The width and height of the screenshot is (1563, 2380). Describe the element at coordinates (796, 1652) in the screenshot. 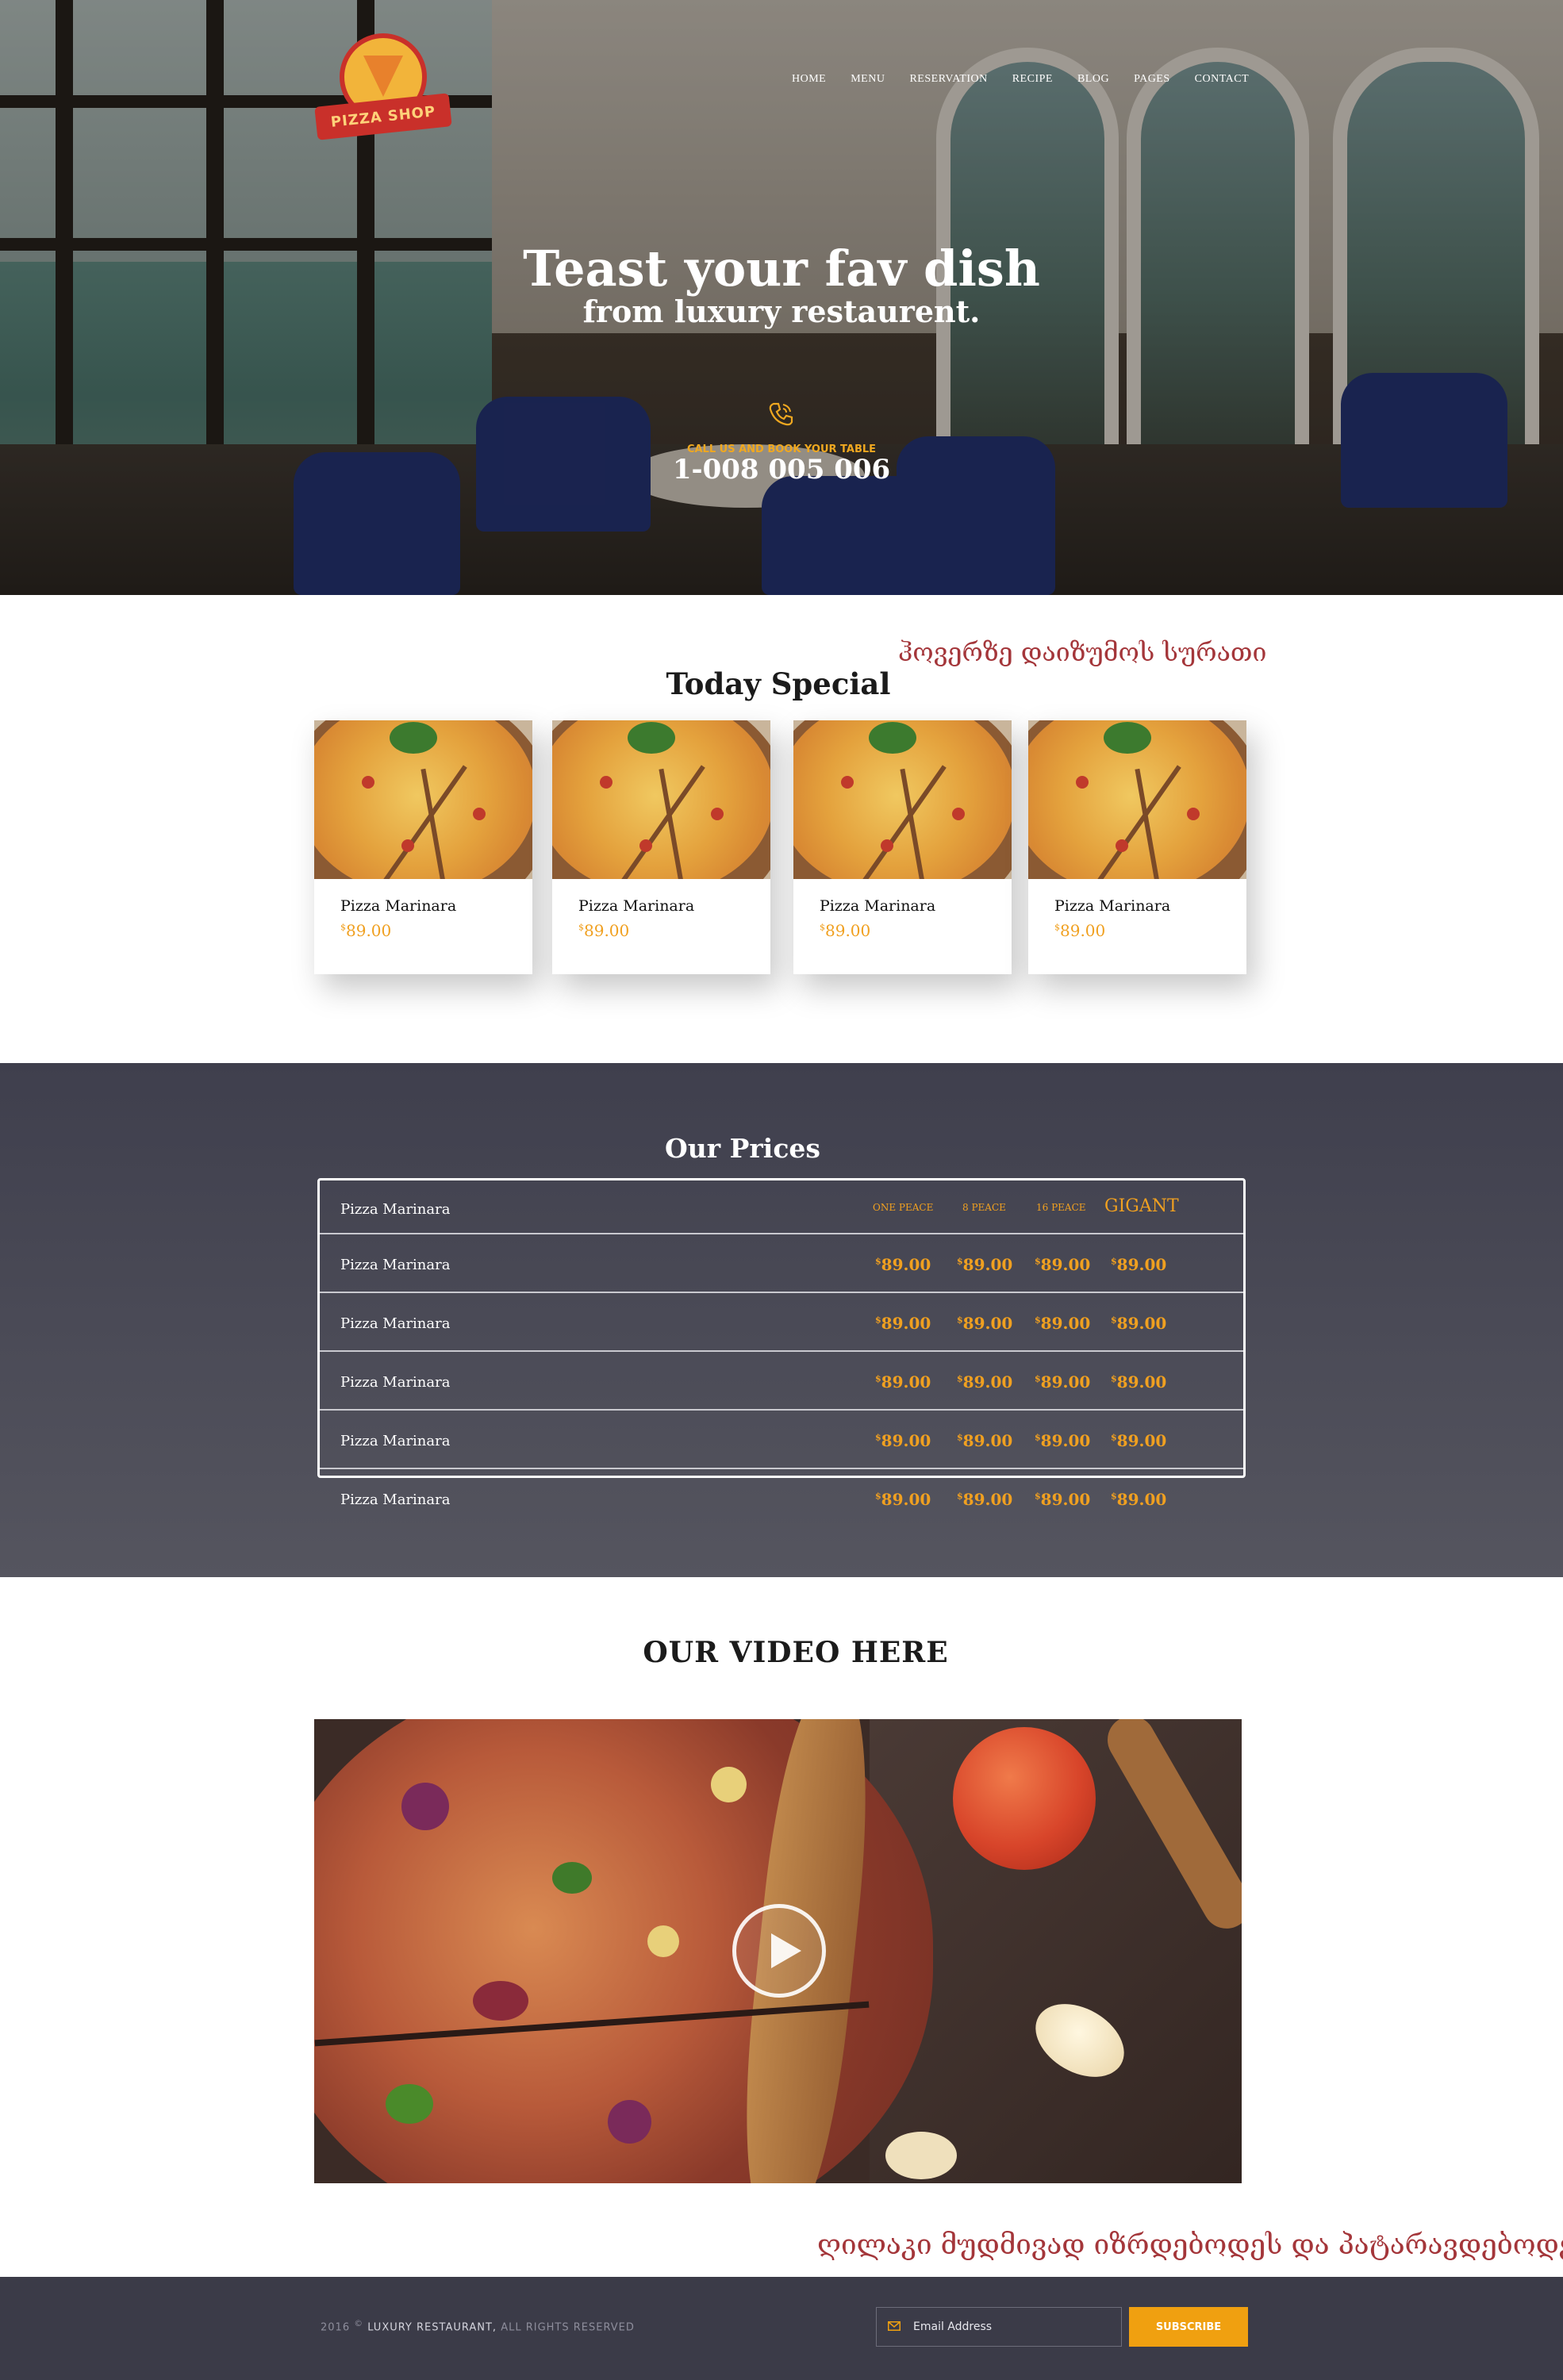

I see `video-title: OUR VIDEO HERE` at that location.